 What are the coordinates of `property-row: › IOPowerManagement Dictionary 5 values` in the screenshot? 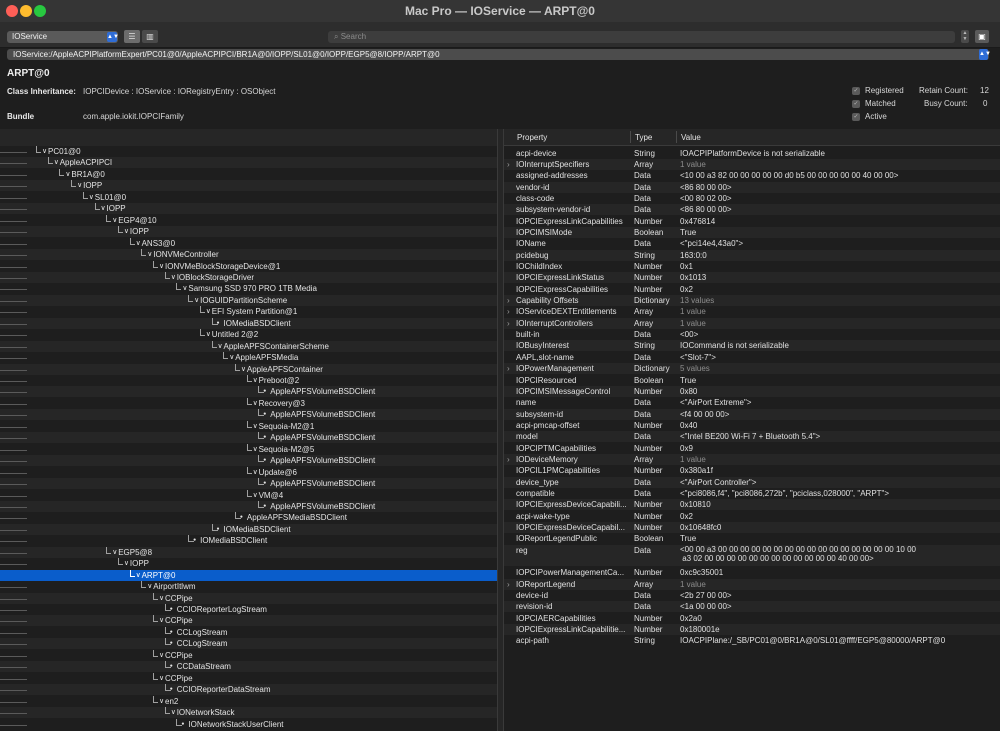 It's located at (752, 369).